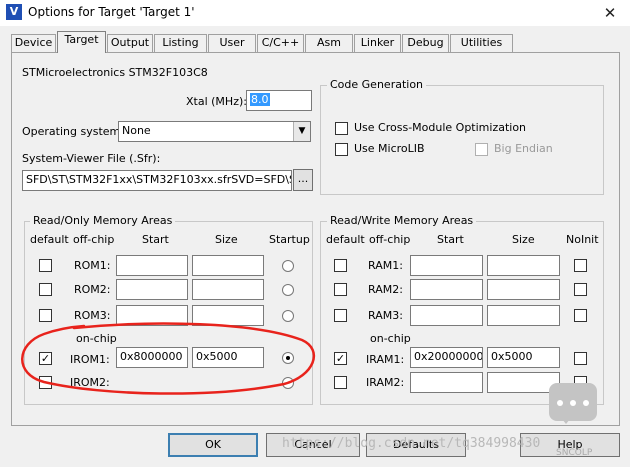  What do you see at coordinates (94, 239) in the screenshot?
I see `rom-header-offchip: off-chip` at bounding box center [94, 239].